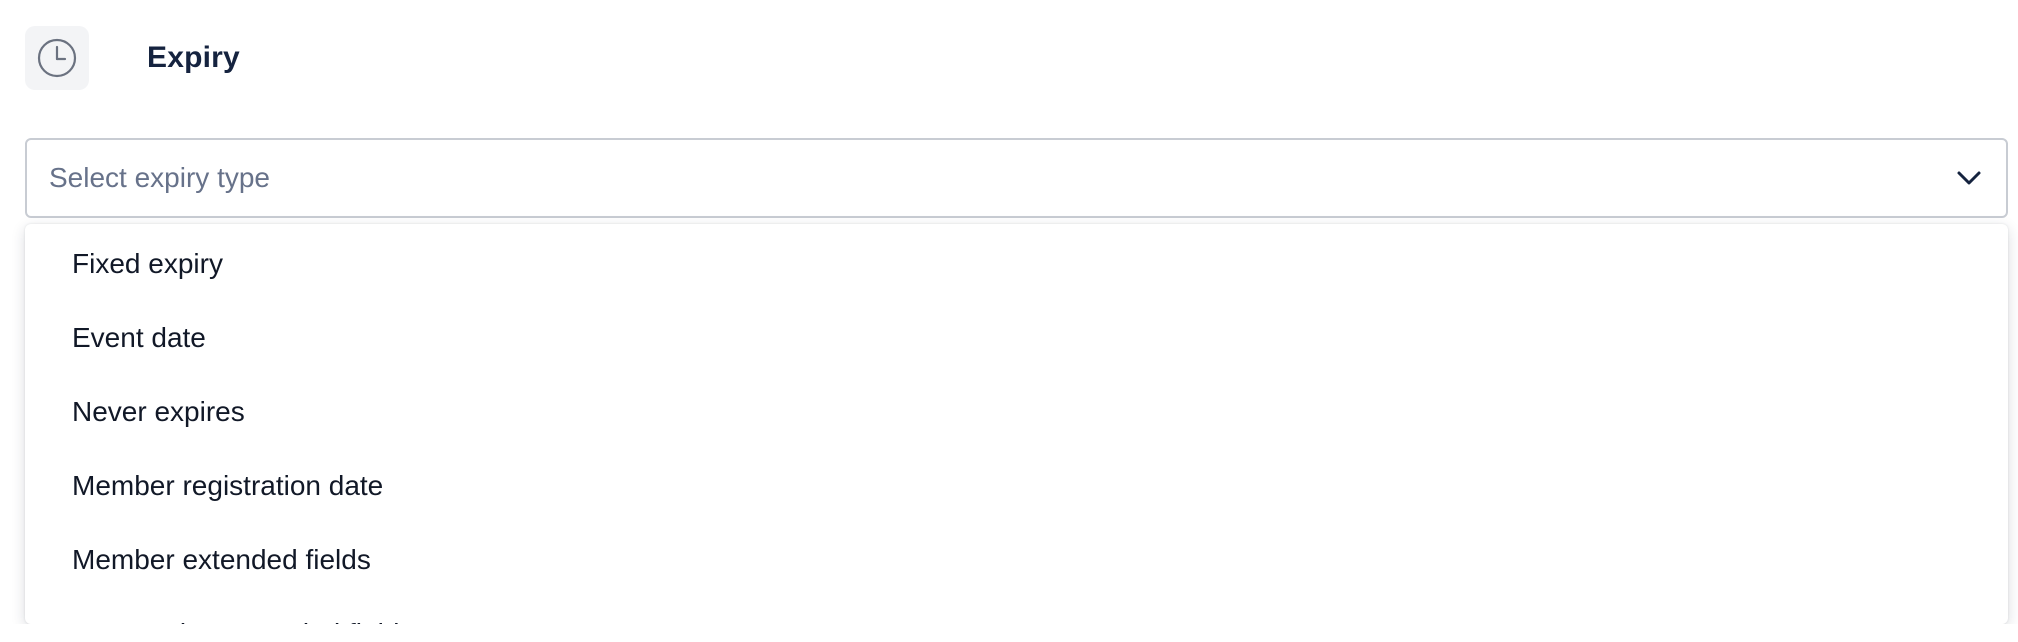  I want to click on option-never-expires: Never expires, so click(1016, 412).